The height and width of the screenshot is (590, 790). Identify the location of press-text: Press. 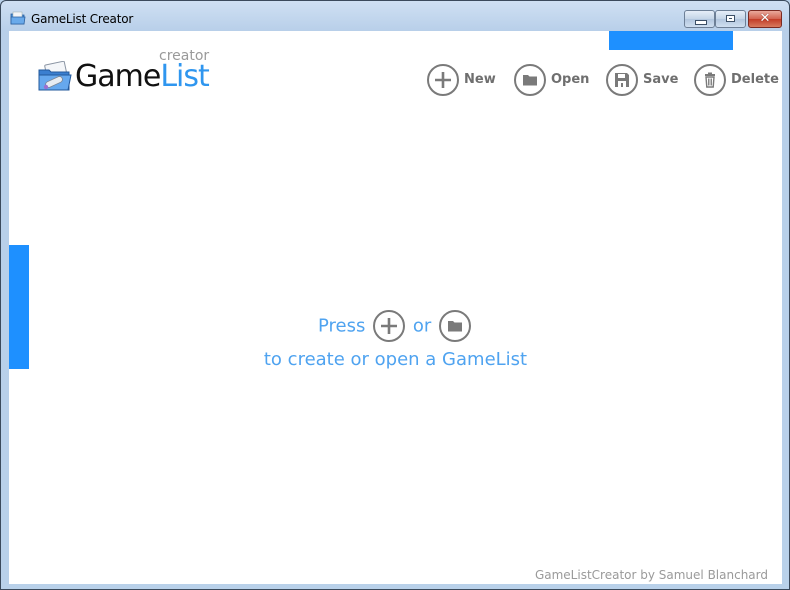
(342, 326).